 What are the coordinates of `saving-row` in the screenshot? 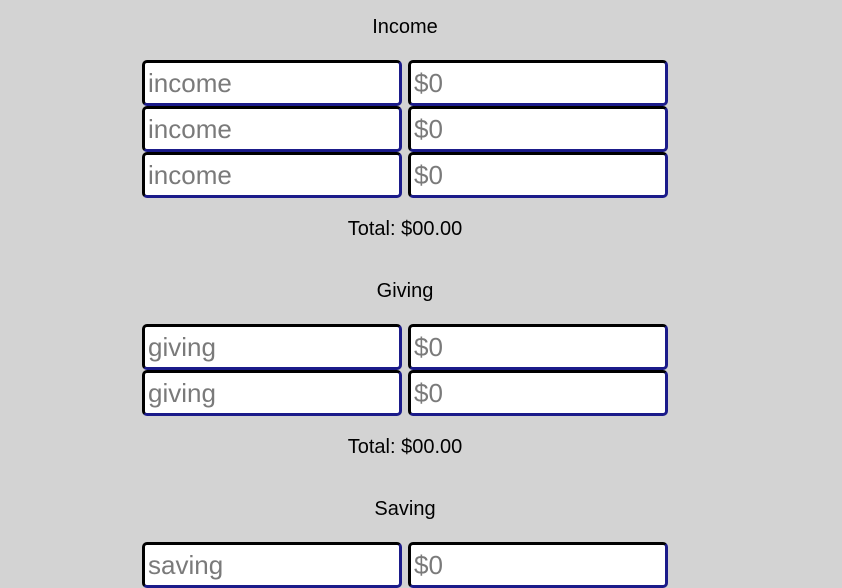 It's located at (476, 565).